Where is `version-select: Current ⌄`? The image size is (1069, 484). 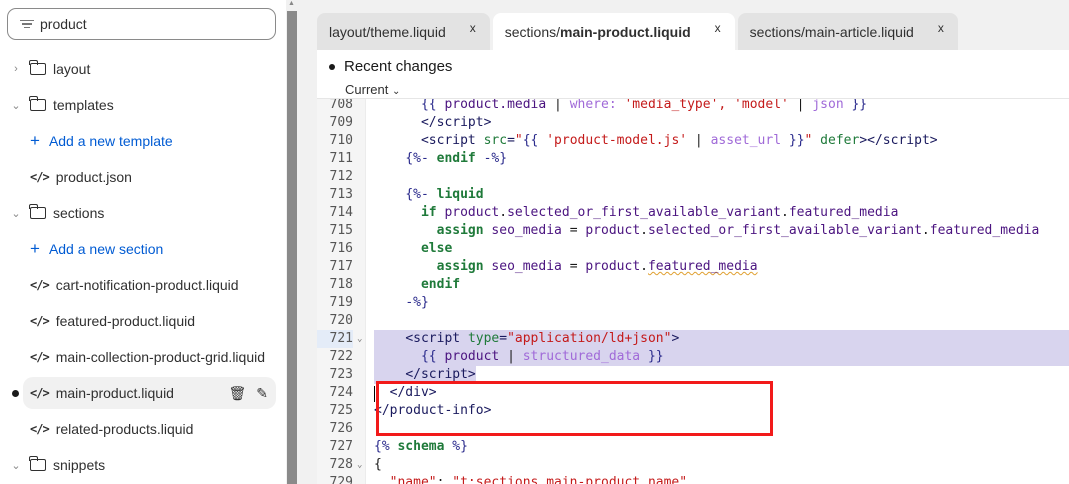 version-select: Current ⌄ is located at coordinates (372, 89).